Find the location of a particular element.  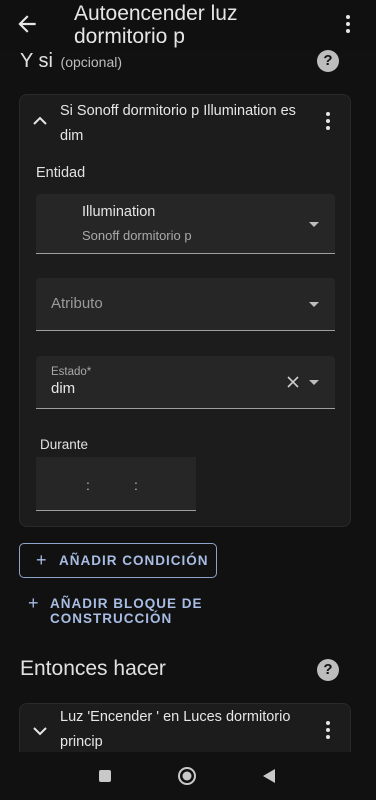

duration-input: : : is located at coordinates (116, 484).